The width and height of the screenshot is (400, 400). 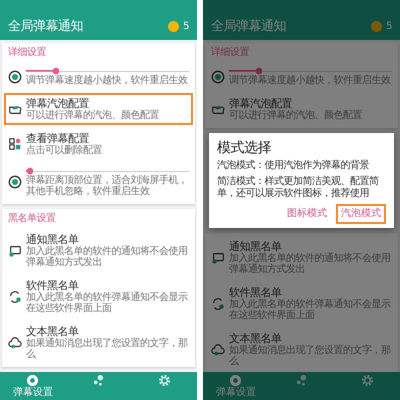 What do you see at coordinates (298, 188) in the screenshot?
I see `dialog-text: 简洁模式：样式更加简洁美观、配置简单，还可以展示软件图标，推荐使用` at bounding box center [298, 188].